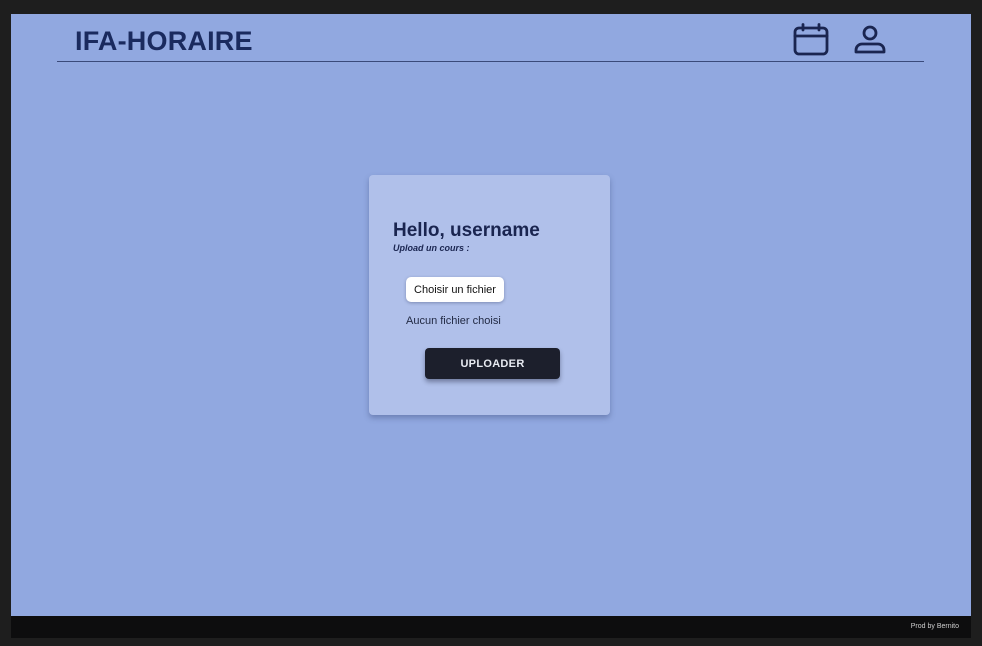  I want to click on calendar-icon, so click(811, 42).